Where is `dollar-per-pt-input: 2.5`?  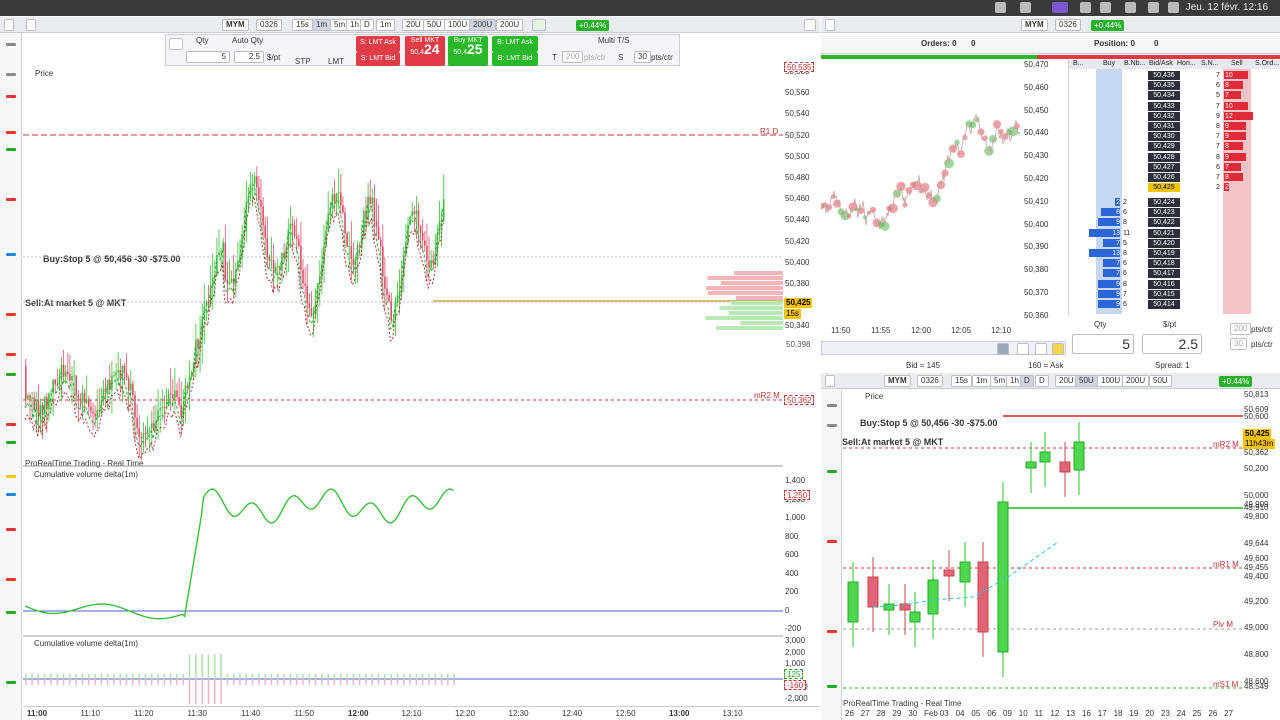 dollar-per-pt-input: 2.5 is located at coordinates (249, 57).